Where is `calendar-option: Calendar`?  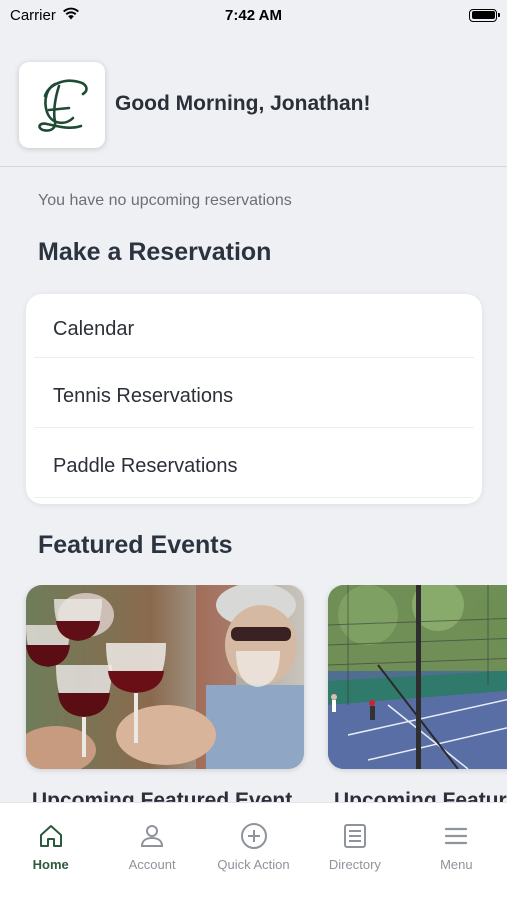
calendar-option: Calendar is located at coordinates (254, 329).